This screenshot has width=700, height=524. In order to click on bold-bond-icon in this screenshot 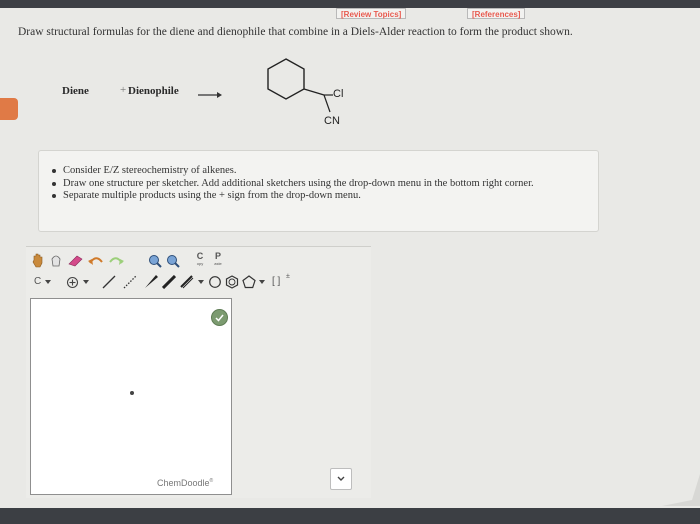, I will do `click(169, 282)`.